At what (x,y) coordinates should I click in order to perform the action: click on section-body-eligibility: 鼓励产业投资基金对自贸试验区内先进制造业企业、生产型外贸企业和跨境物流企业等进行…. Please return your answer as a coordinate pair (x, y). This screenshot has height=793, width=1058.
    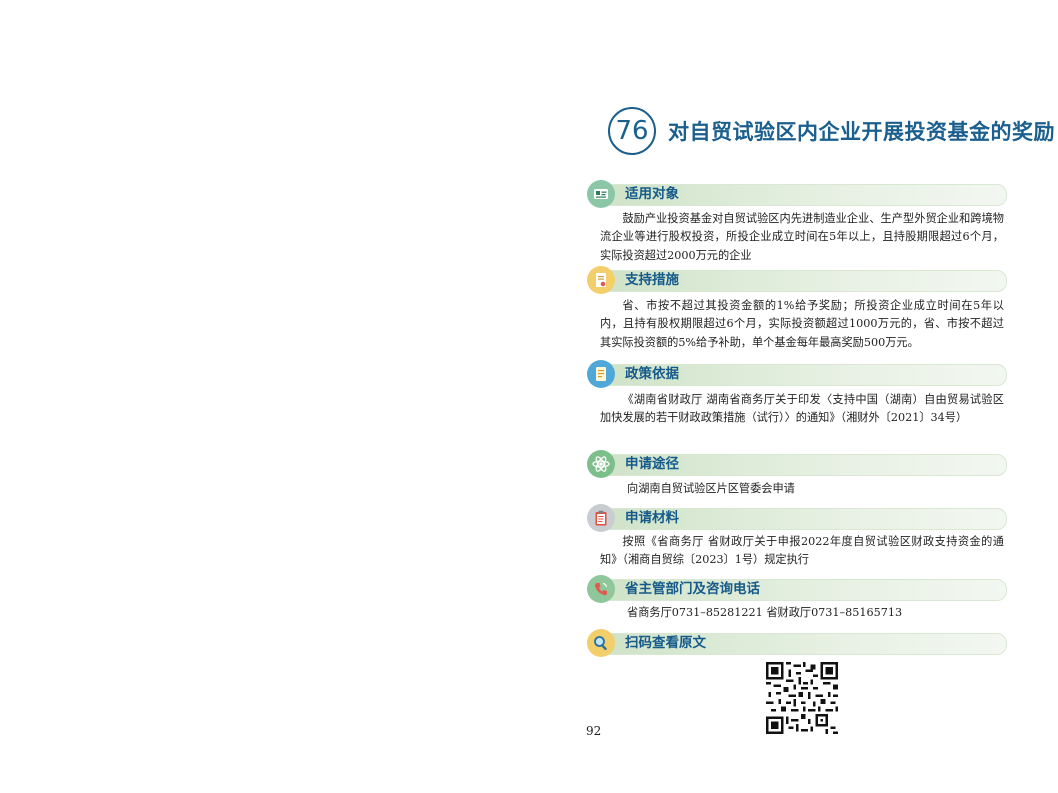
    Looking at the image, I should click on (802, 237).